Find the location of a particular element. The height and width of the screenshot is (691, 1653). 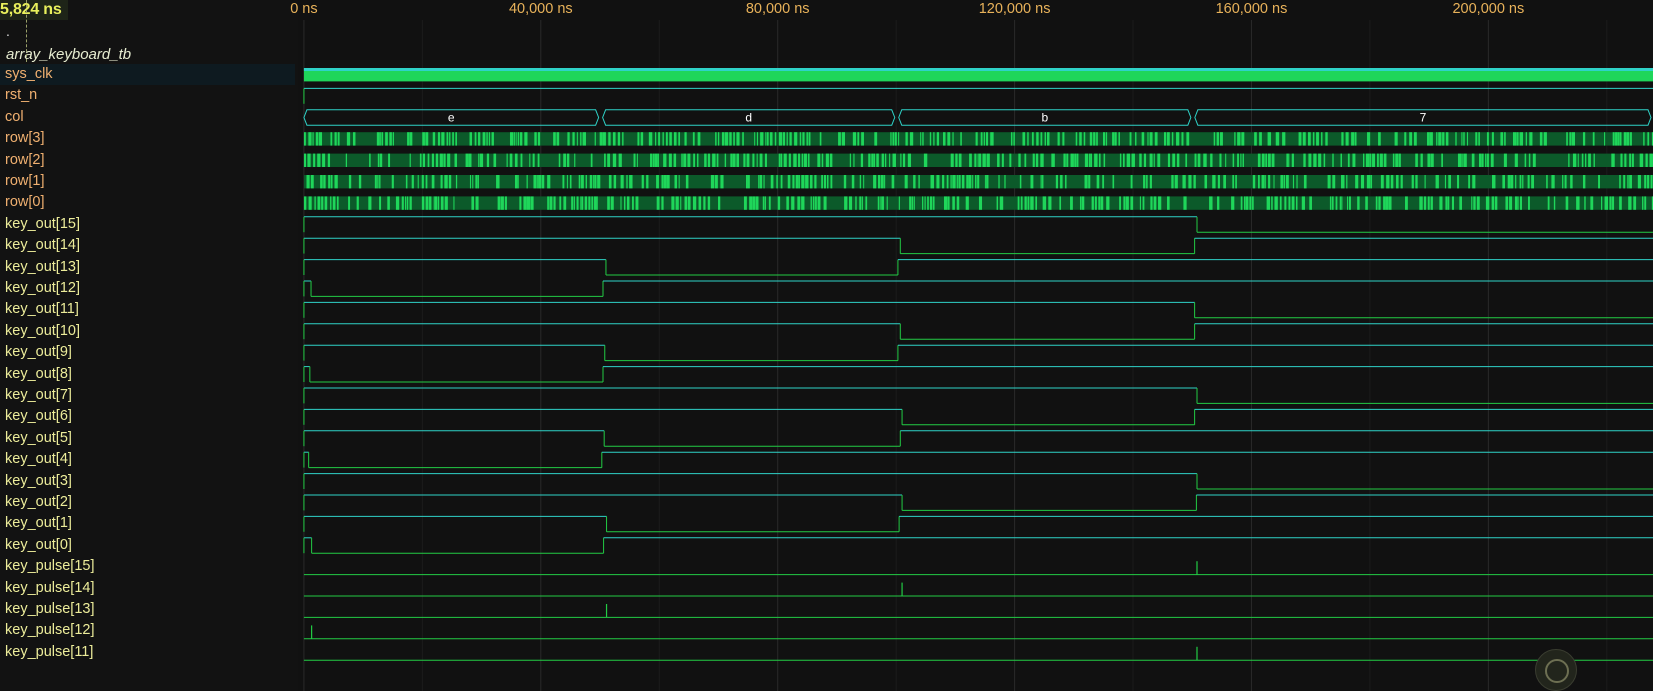

signal-name: key_out[6] is located at coordinates (38, 416).